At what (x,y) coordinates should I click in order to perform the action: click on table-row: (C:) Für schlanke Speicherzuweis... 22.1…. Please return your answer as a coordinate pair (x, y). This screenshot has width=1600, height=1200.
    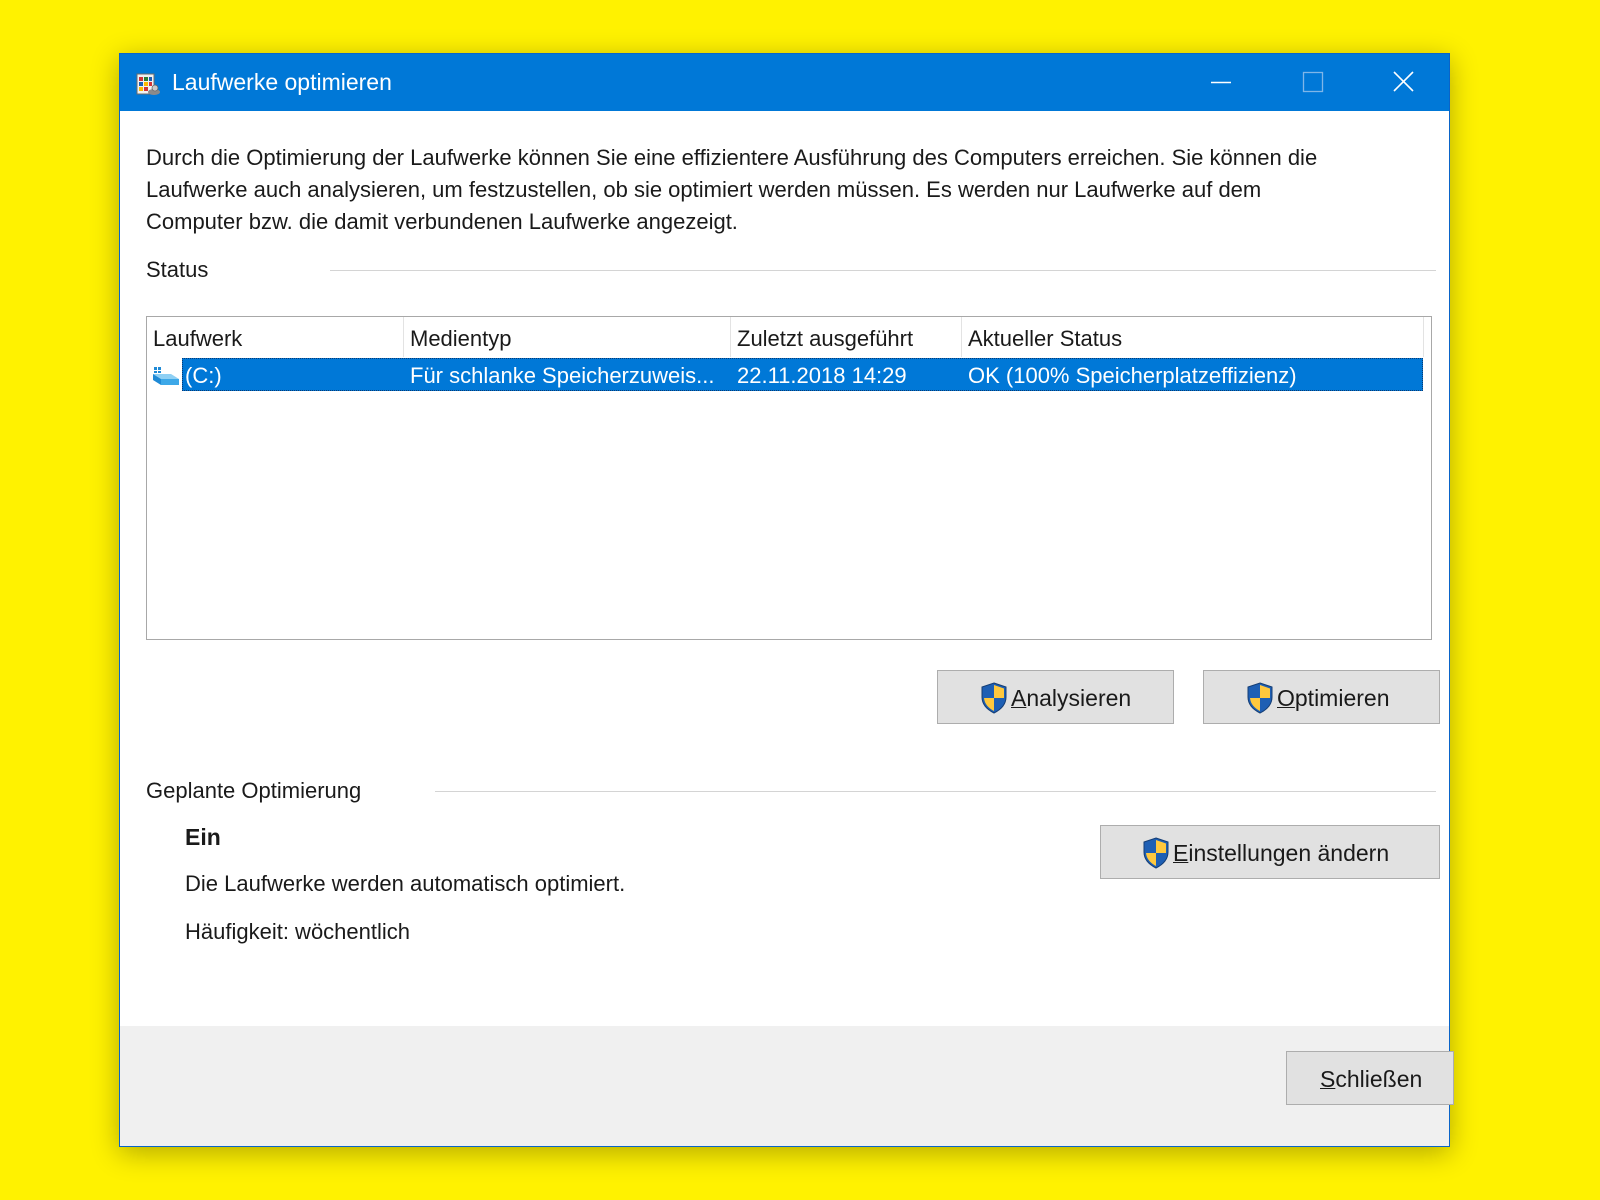
    Looking at the image, I should click on (785, 374).